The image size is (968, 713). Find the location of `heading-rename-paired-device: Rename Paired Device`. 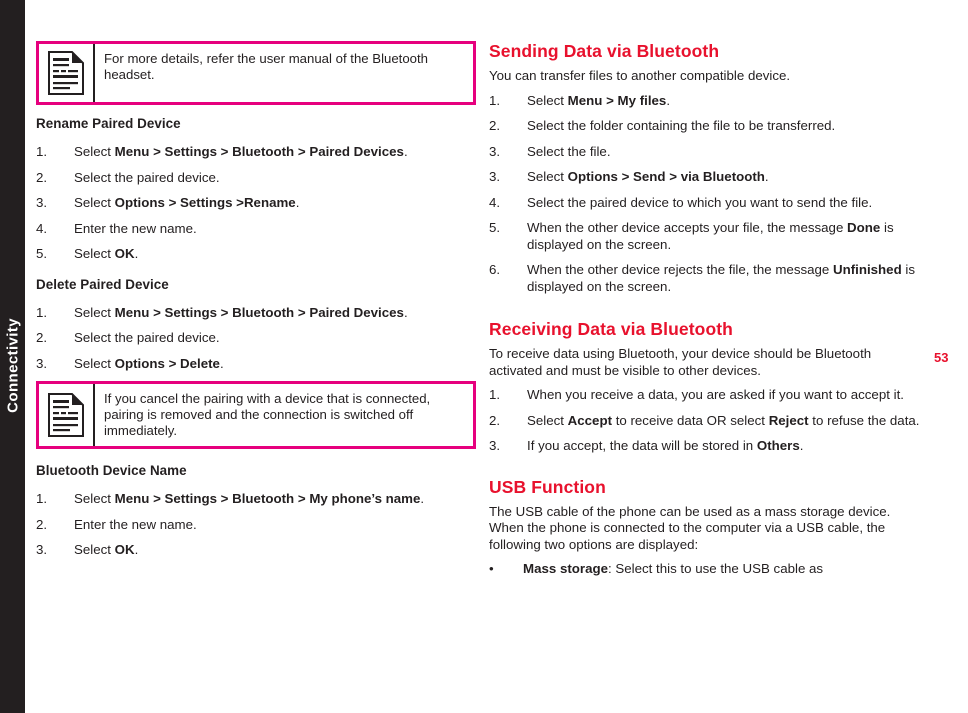

heading-rename-paired-device: Rename Paired Device is located at coordinates (108, 123).